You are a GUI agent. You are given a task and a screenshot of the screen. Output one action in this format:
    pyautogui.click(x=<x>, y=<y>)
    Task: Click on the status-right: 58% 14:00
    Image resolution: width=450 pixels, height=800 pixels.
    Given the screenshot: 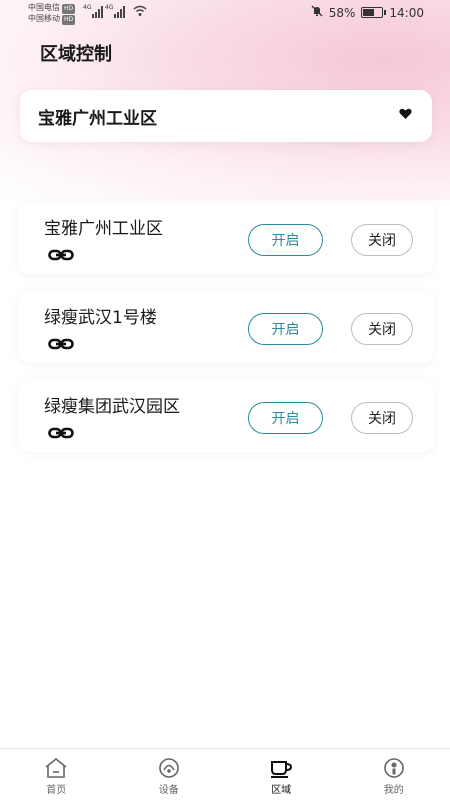 What is the action you would take?
    pyautogui.click(x=367, y=12)
    